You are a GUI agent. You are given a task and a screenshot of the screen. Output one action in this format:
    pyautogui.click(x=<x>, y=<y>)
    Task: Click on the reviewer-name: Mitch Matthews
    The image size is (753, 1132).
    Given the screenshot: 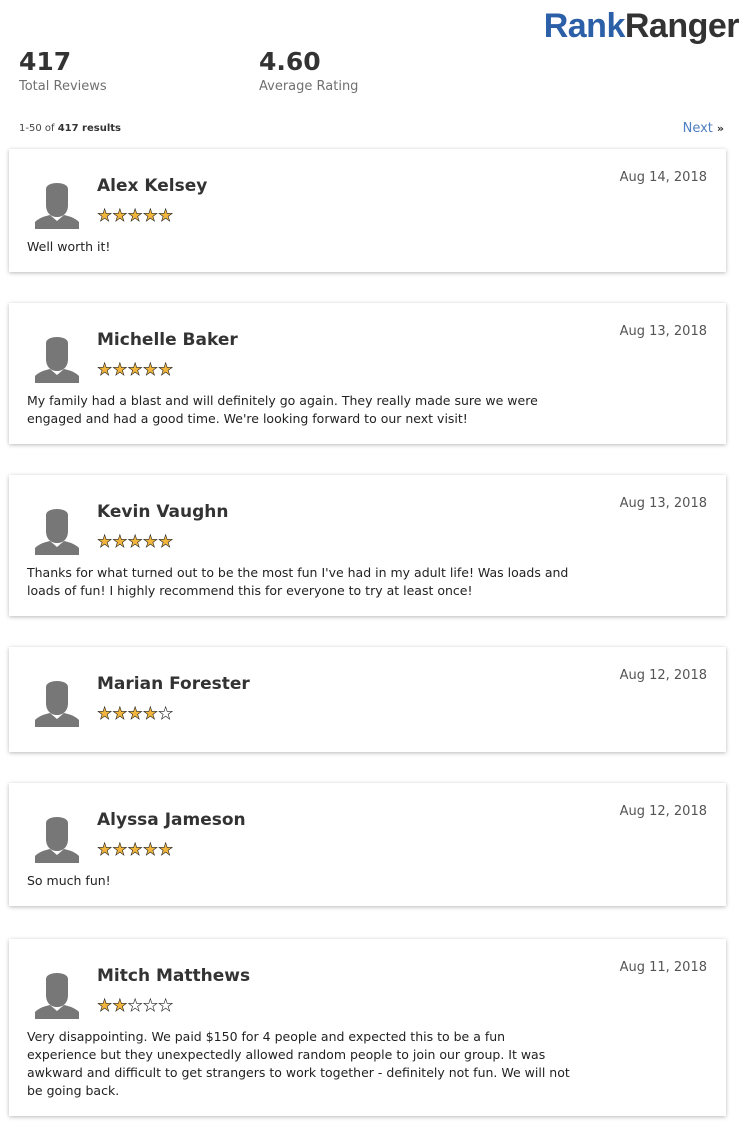 What is the action you would take?
    pyautogui.click(x=174, y=976)
    